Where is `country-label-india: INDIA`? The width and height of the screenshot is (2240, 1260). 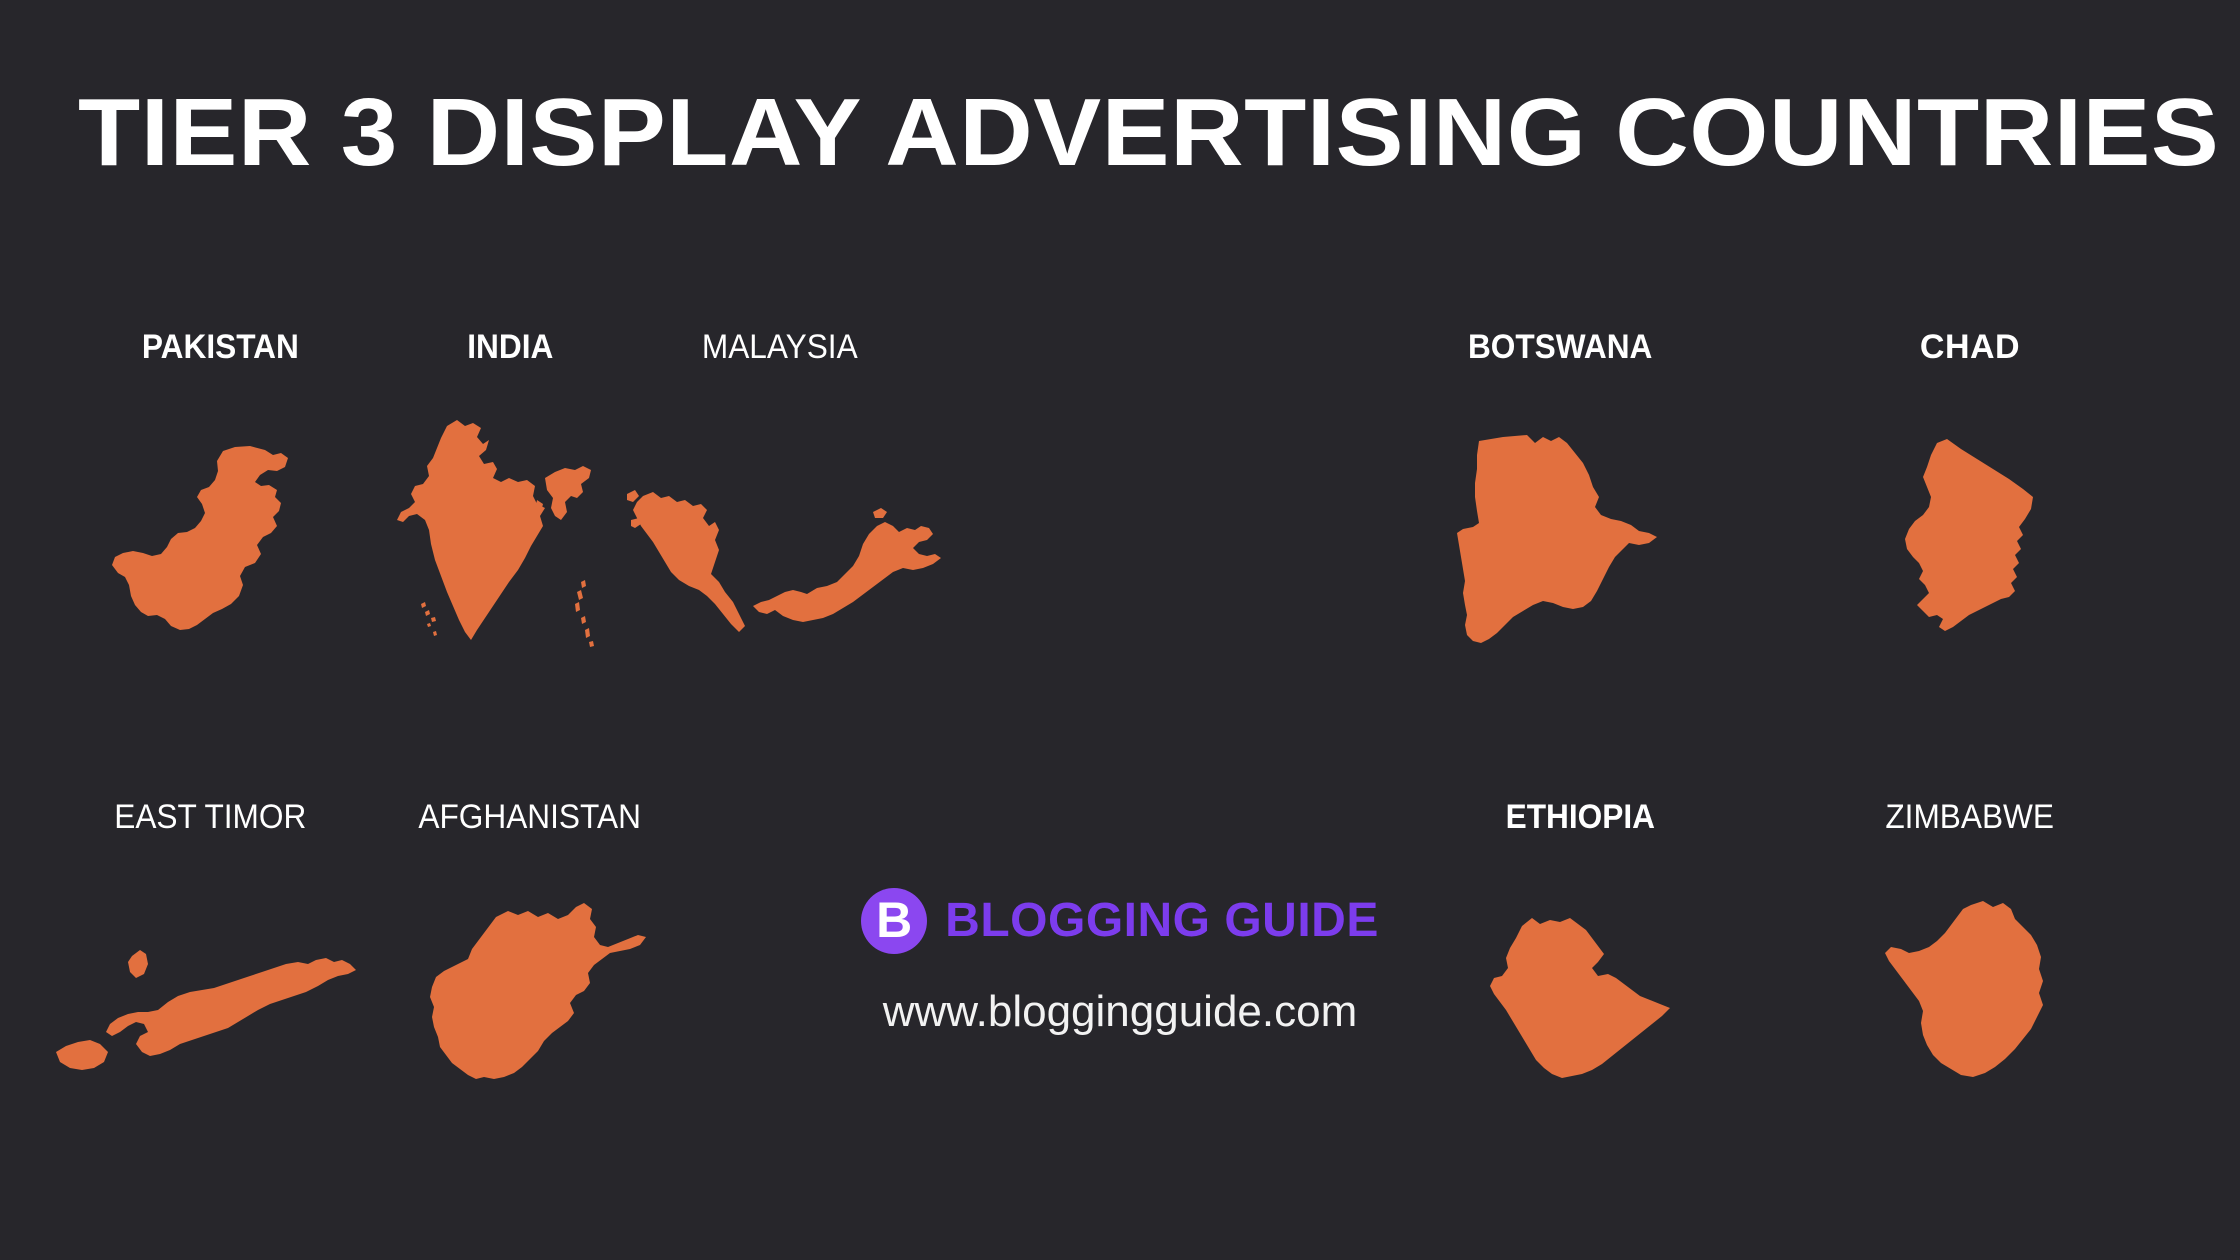
country-label-india: INDIA is located at coordinates (510, 347).